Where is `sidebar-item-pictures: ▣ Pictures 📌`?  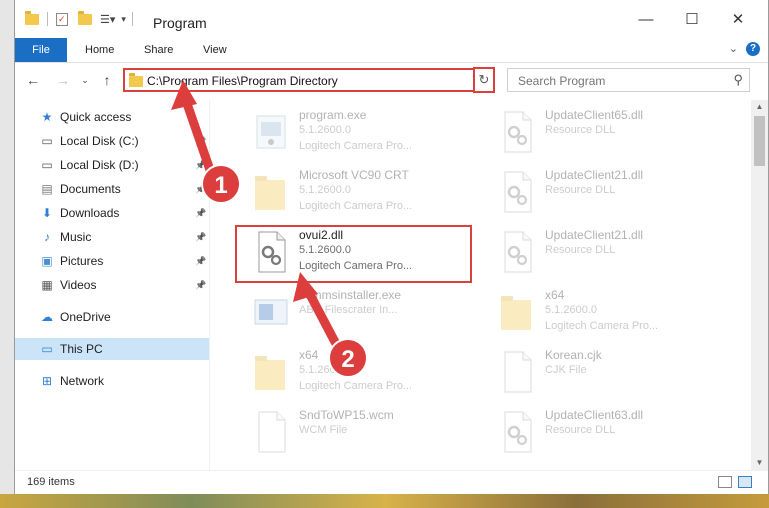 sidebar-item-pictures: ▣ Pictures 📌 is located at coordinates (112, 261).